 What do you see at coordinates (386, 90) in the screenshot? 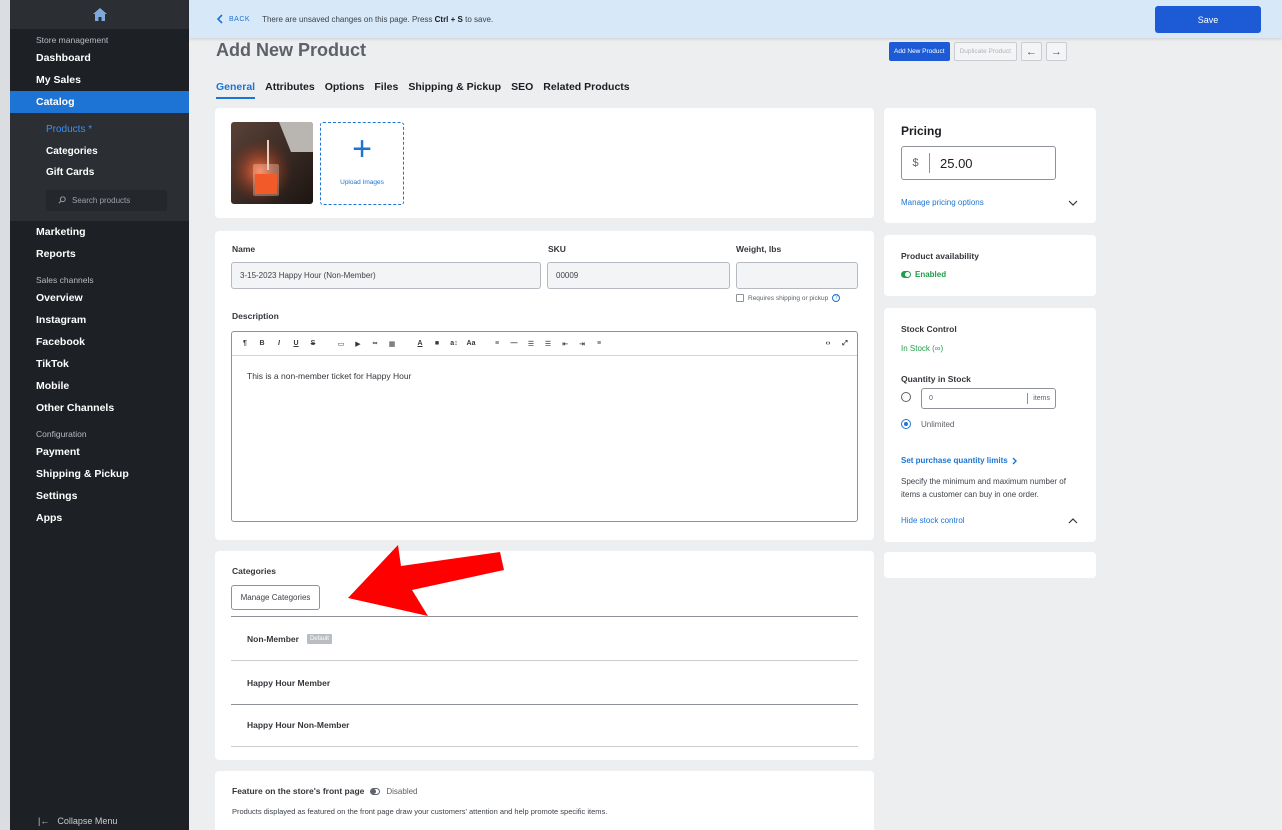
I see `tab-files: Files` at bounding box center [386, 90].